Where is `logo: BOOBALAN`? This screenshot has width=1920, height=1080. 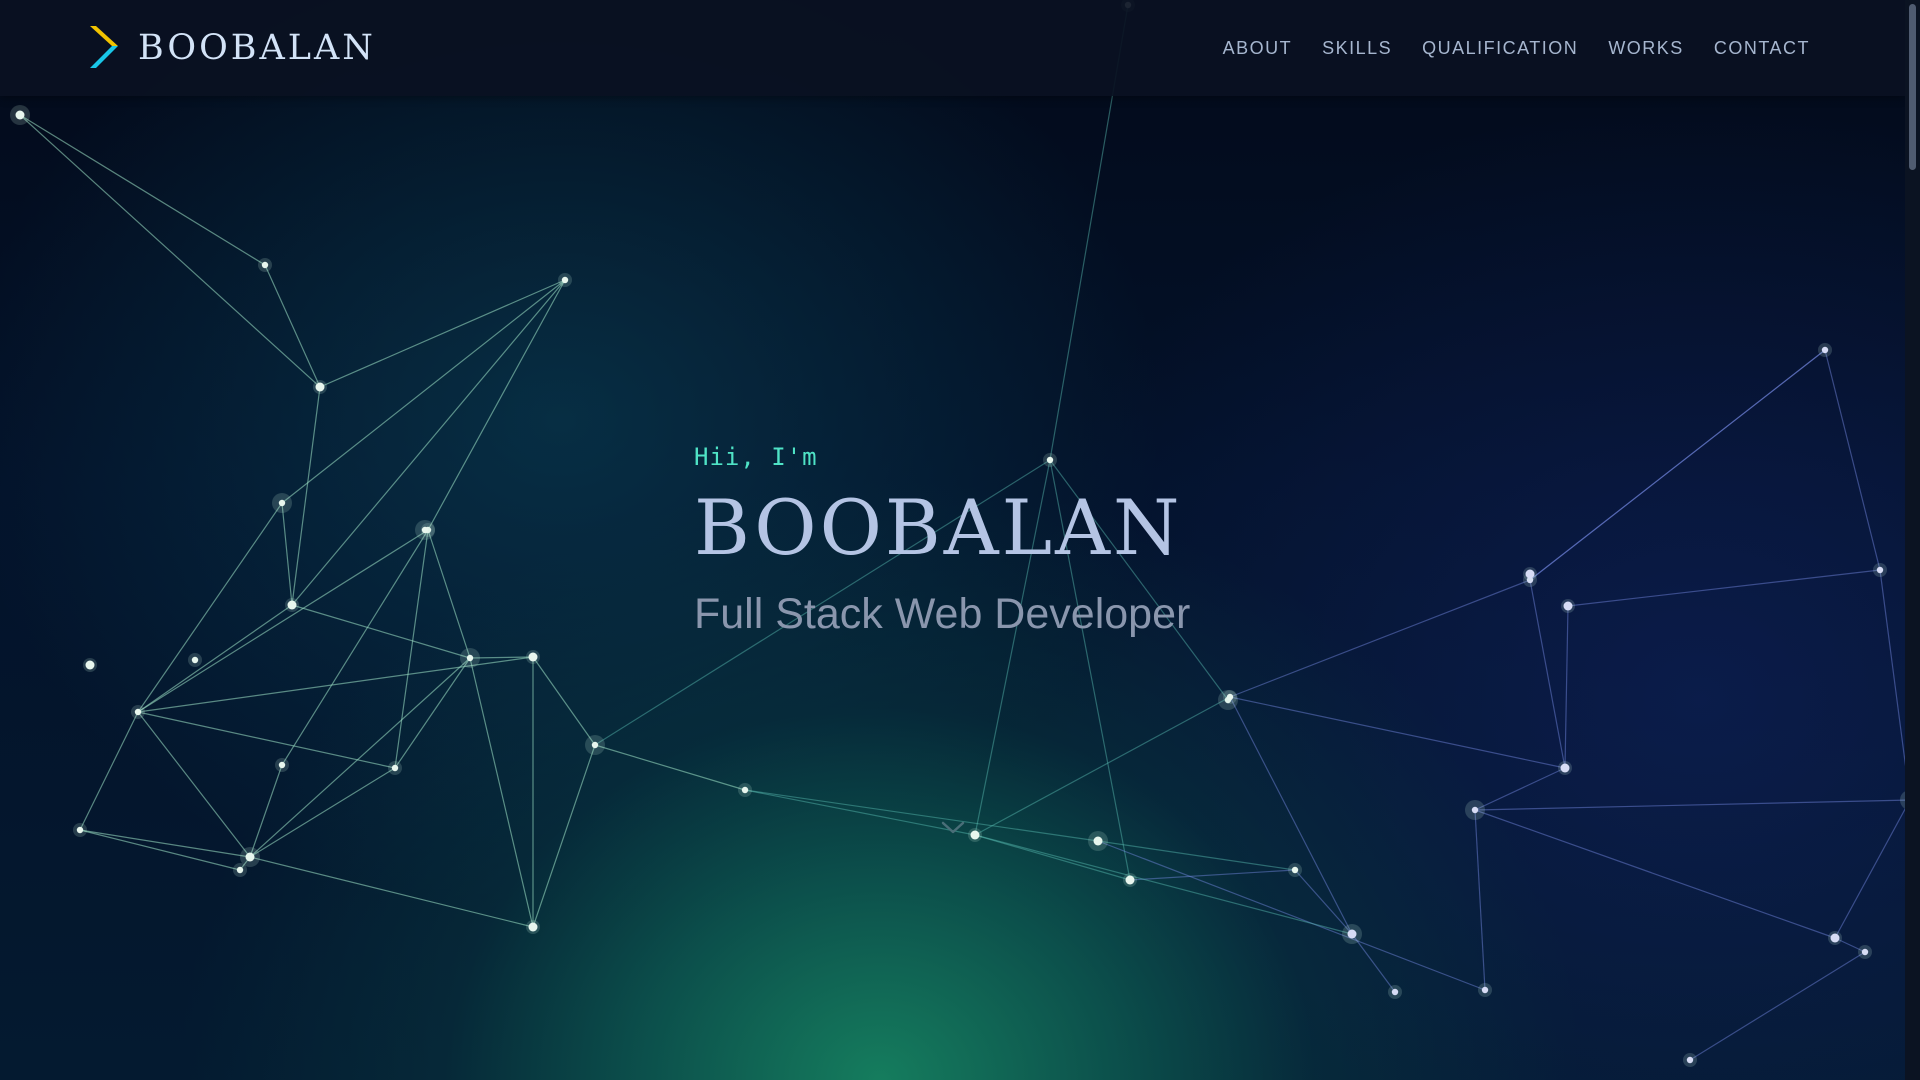
logo: BOOBALAN is located at coordinates (233, 48).